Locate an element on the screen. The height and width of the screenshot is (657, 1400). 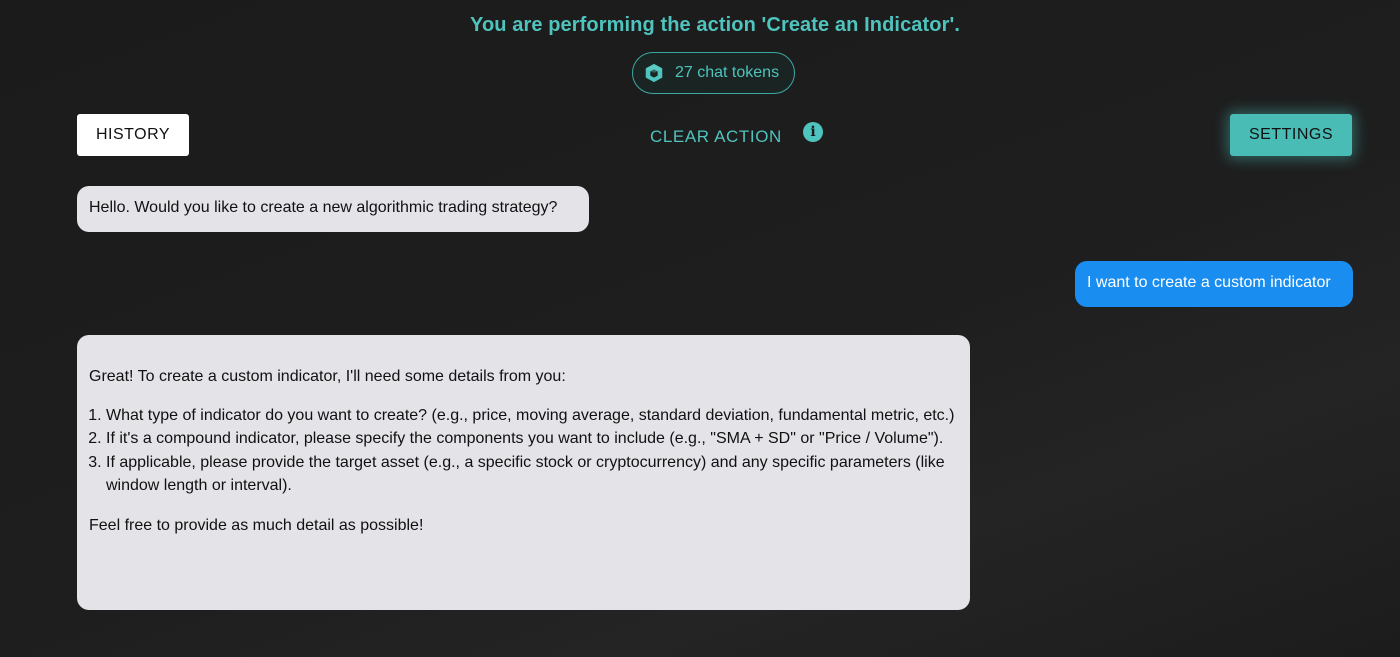
chat-tokens-badge: 27 chat tokens is located at coordinates (713, 73).